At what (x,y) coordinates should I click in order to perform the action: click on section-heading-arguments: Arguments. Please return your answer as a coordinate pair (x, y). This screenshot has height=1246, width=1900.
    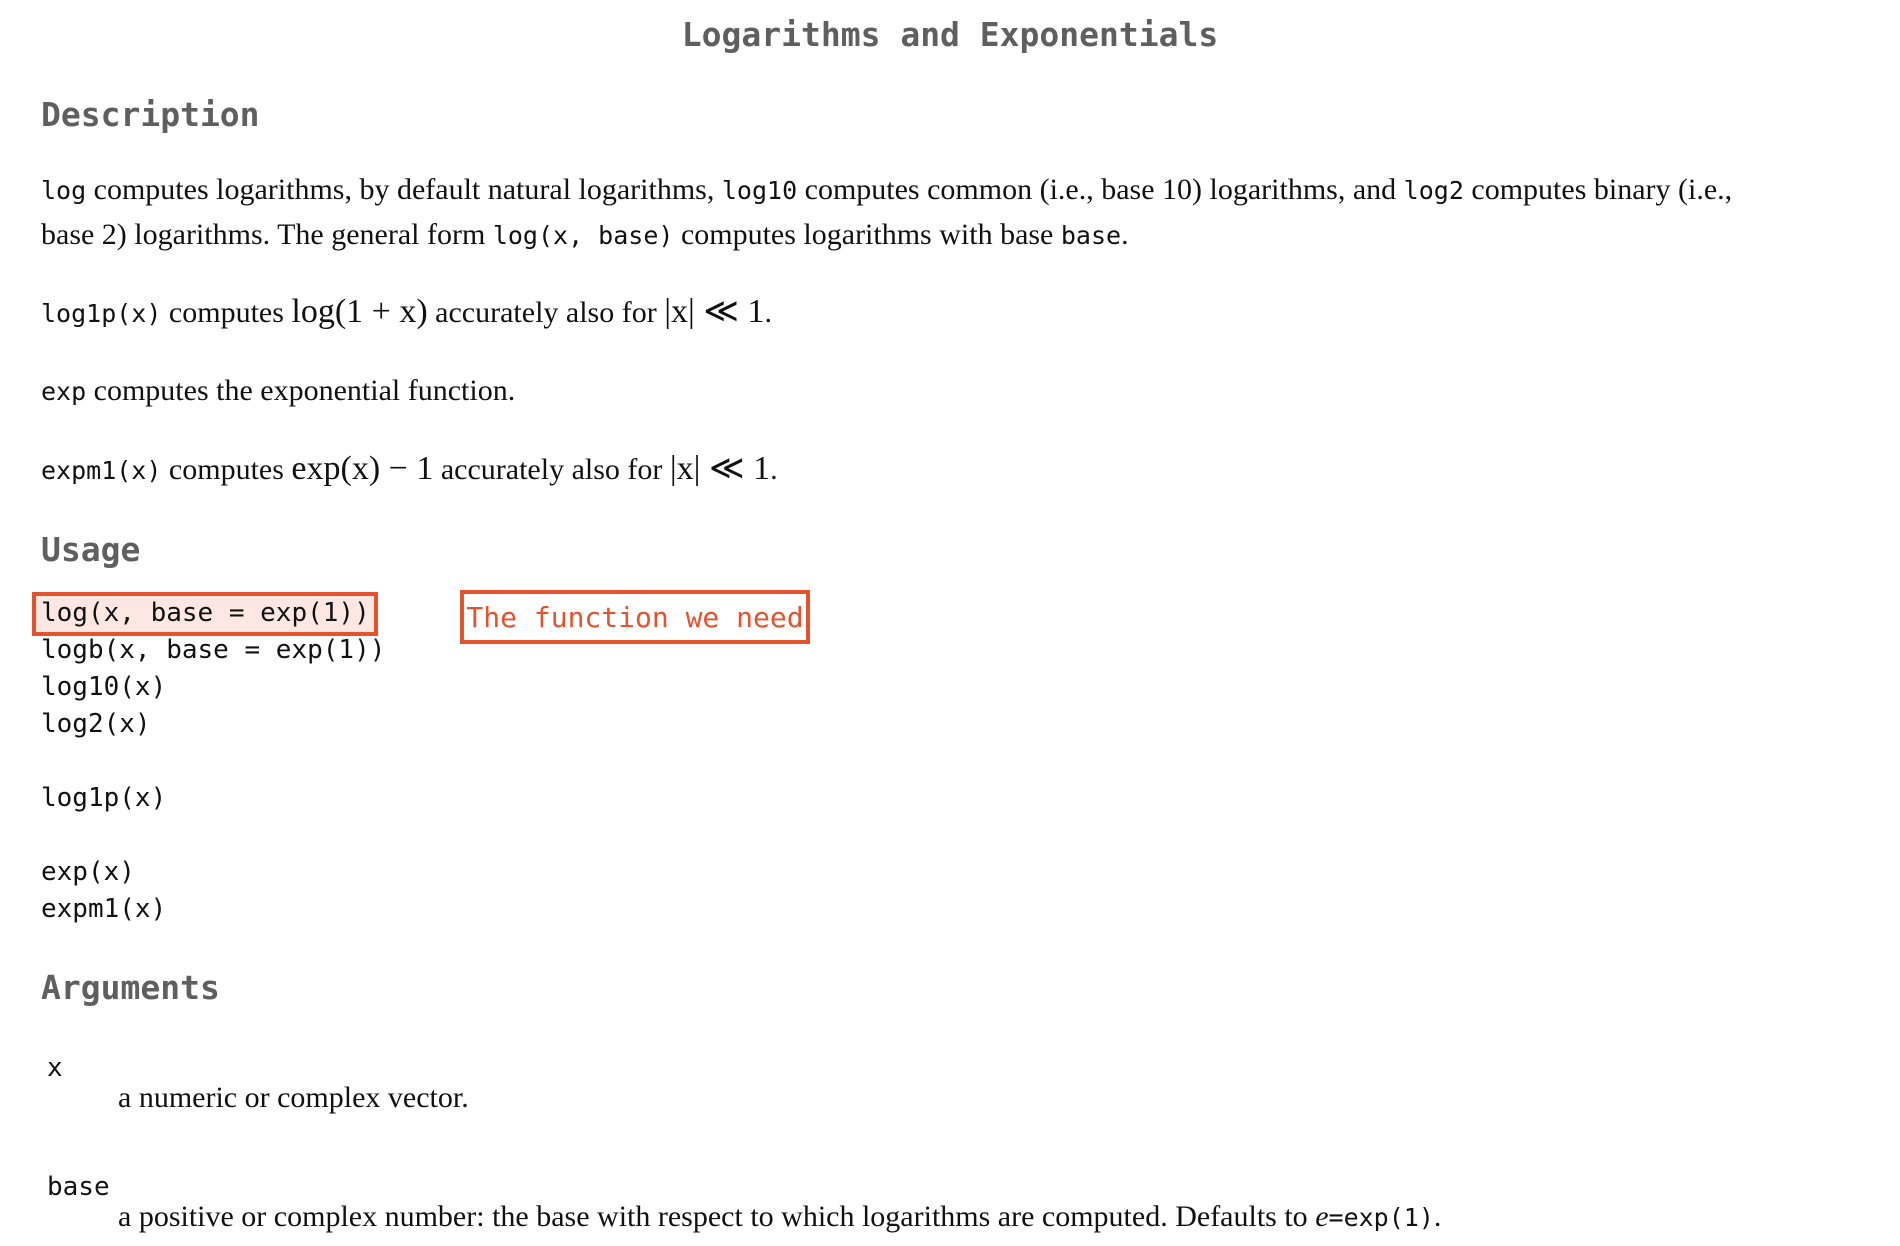
    Looking at the image, I should click on (130, 987).